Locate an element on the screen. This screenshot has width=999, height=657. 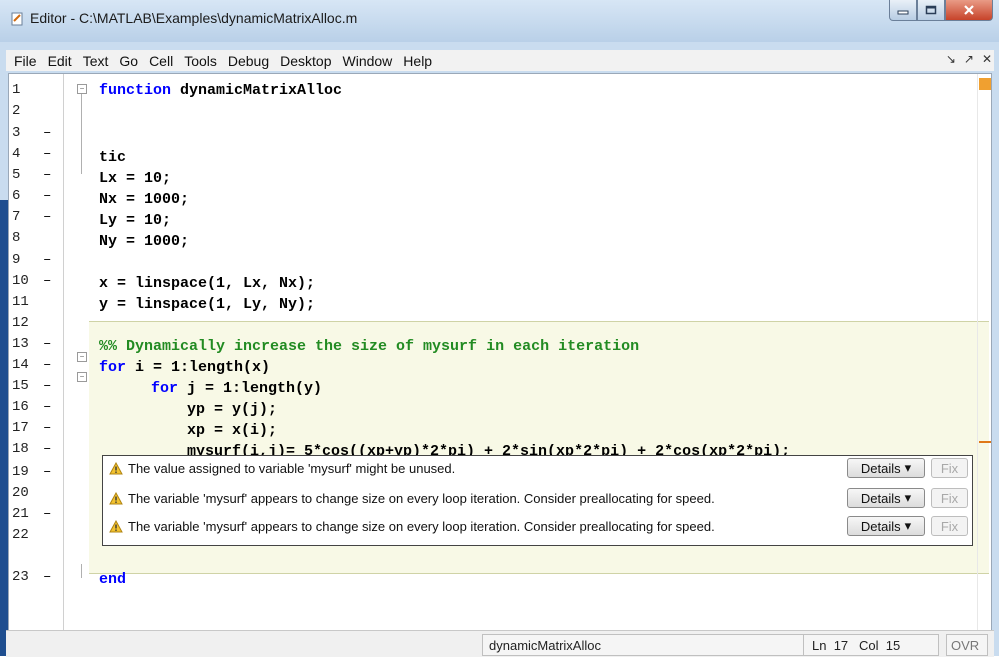
menu-tools: Tools is located at coordinates (200, 61).